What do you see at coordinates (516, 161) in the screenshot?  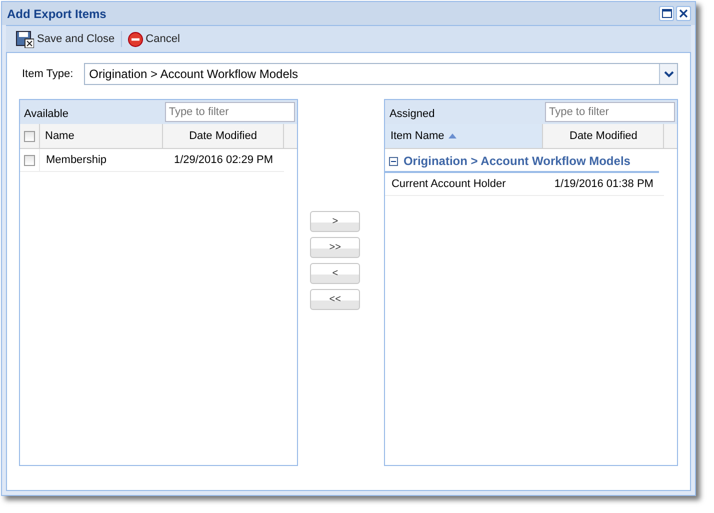 I see `group-header: Origination > Account Workflow Models` at bounding box center [516, 161].